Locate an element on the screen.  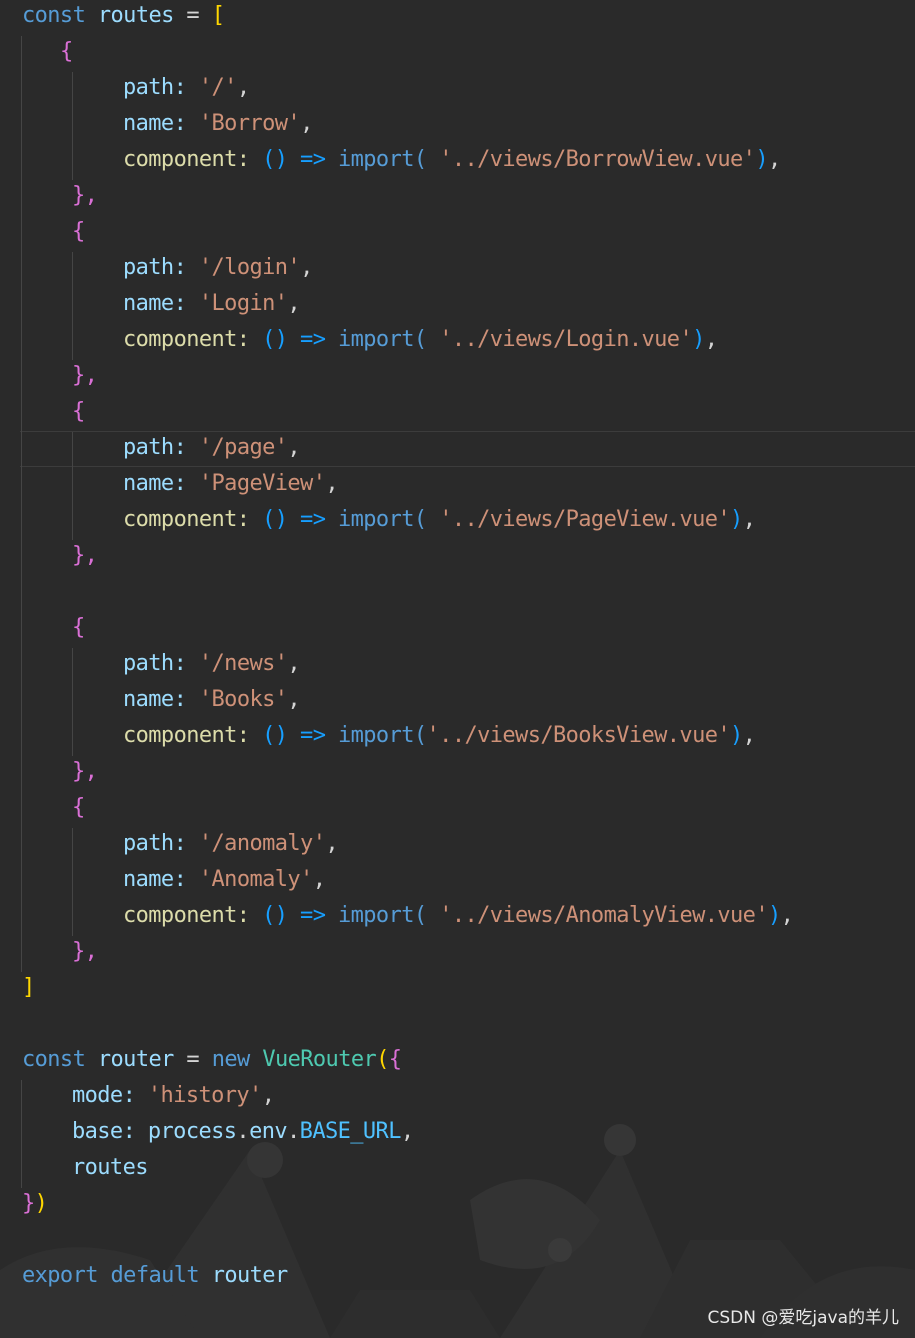
code-line-routes-close: ] is located at coordinates (28, 988).